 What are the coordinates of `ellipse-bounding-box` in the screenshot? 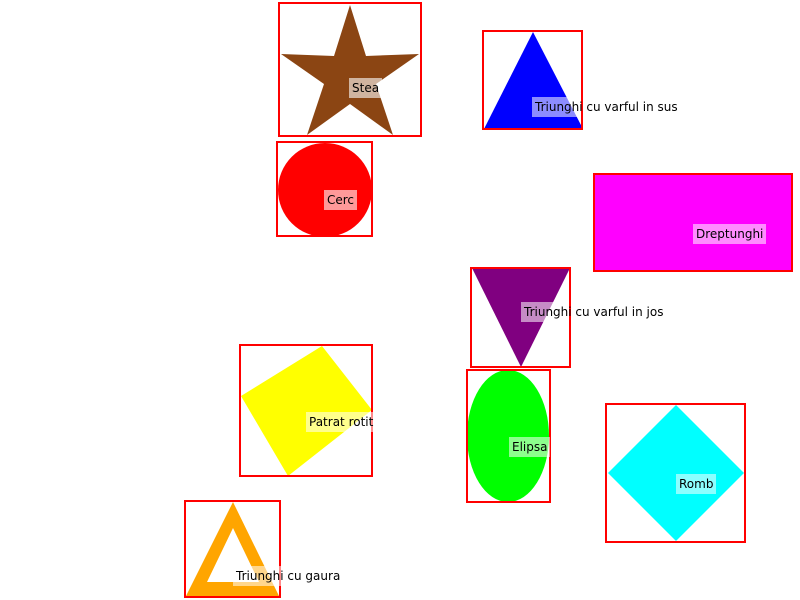 It's located at (508, 436).